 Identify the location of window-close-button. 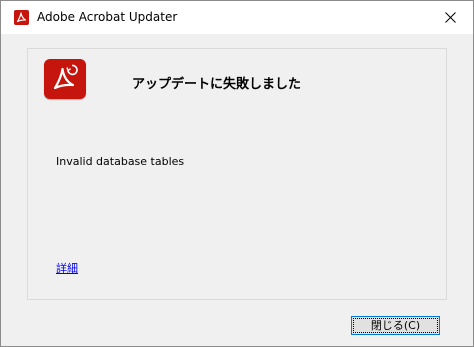
(450, 17).